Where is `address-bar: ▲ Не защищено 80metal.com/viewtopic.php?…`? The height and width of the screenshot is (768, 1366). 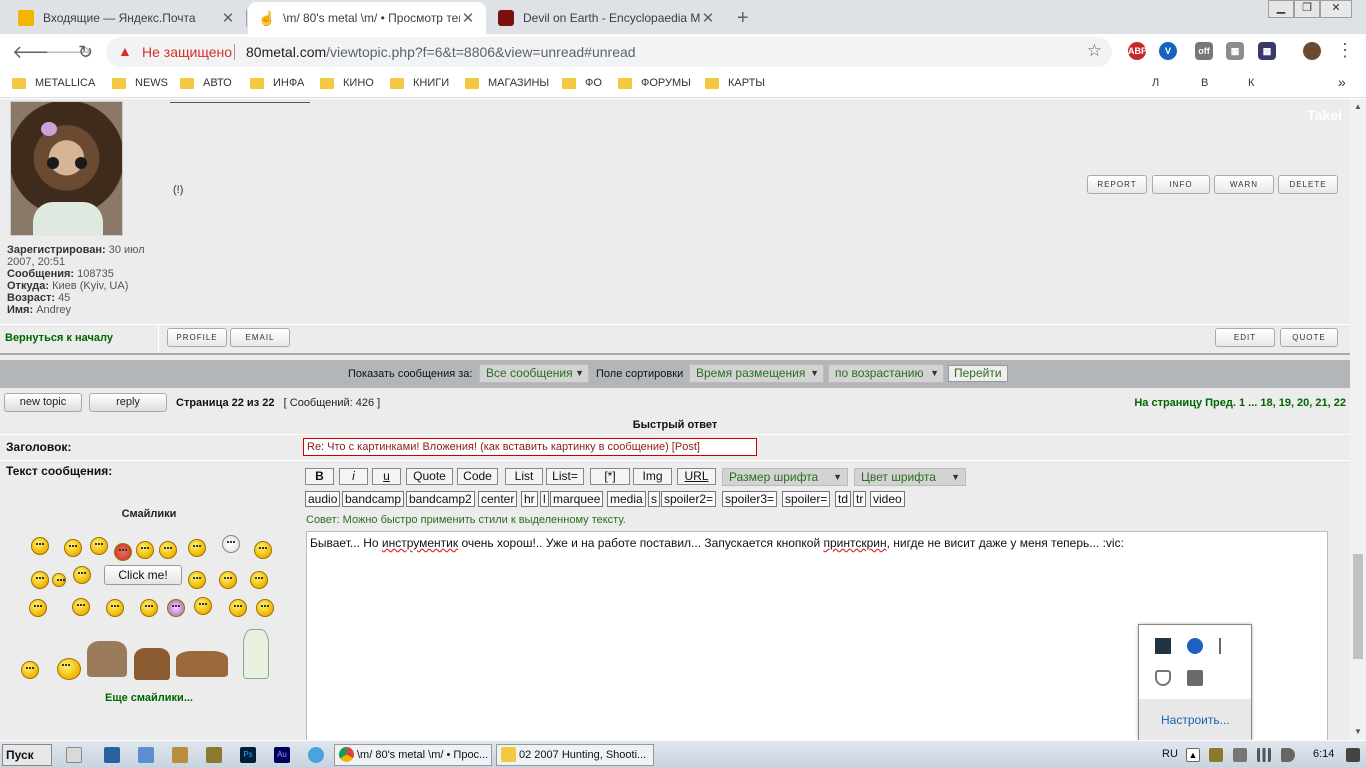 address-bar: ▲ Не защищено 80metal.com/viewtopic.php?… is located at coordinates (609, 52).